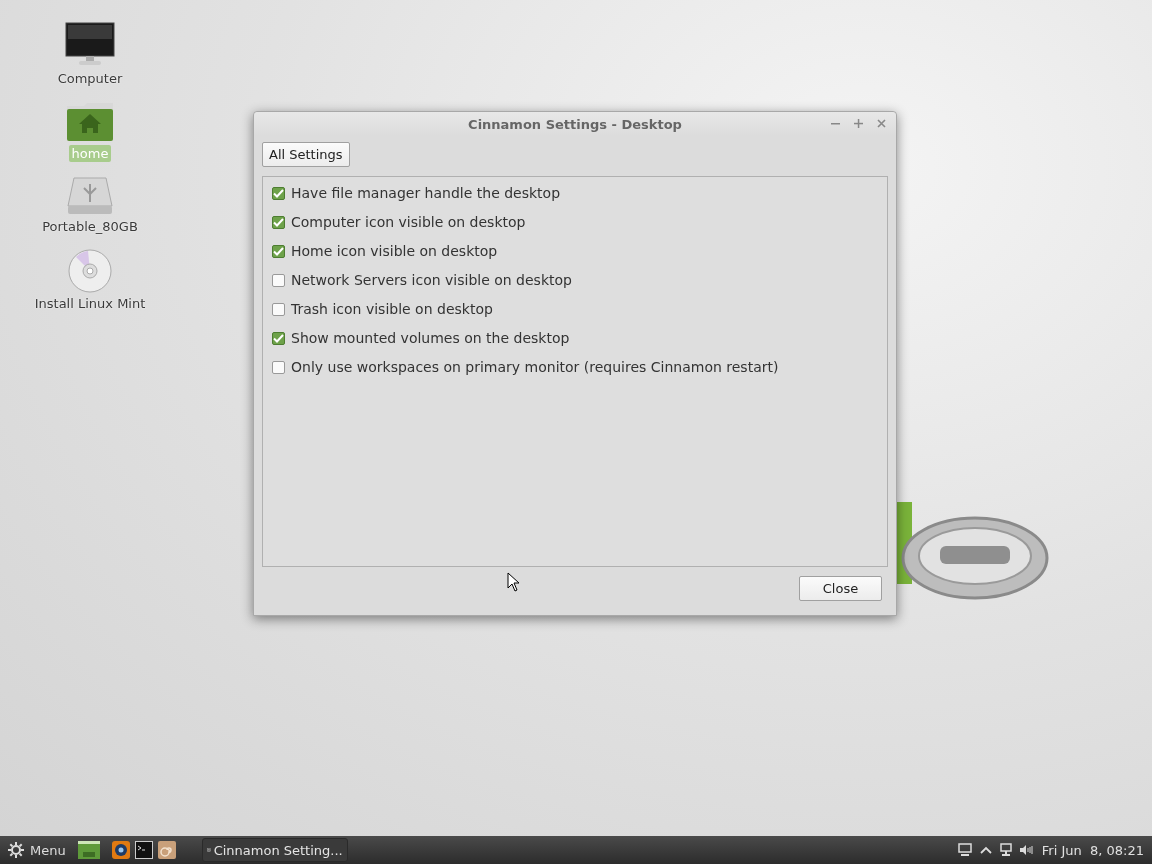  I want to click on mouse-pointer-icon, so click(513, 582).